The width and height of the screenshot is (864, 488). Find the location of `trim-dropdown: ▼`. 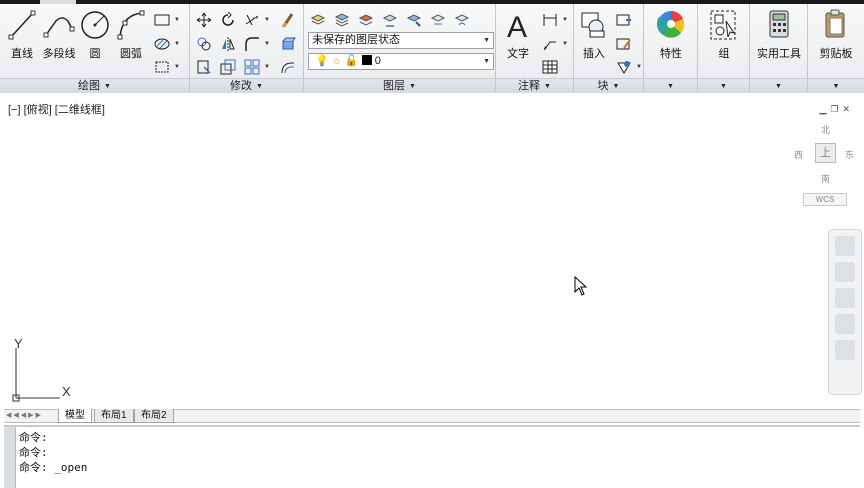

trim-dropdown: ▼ is located at coordinates (267, 19).